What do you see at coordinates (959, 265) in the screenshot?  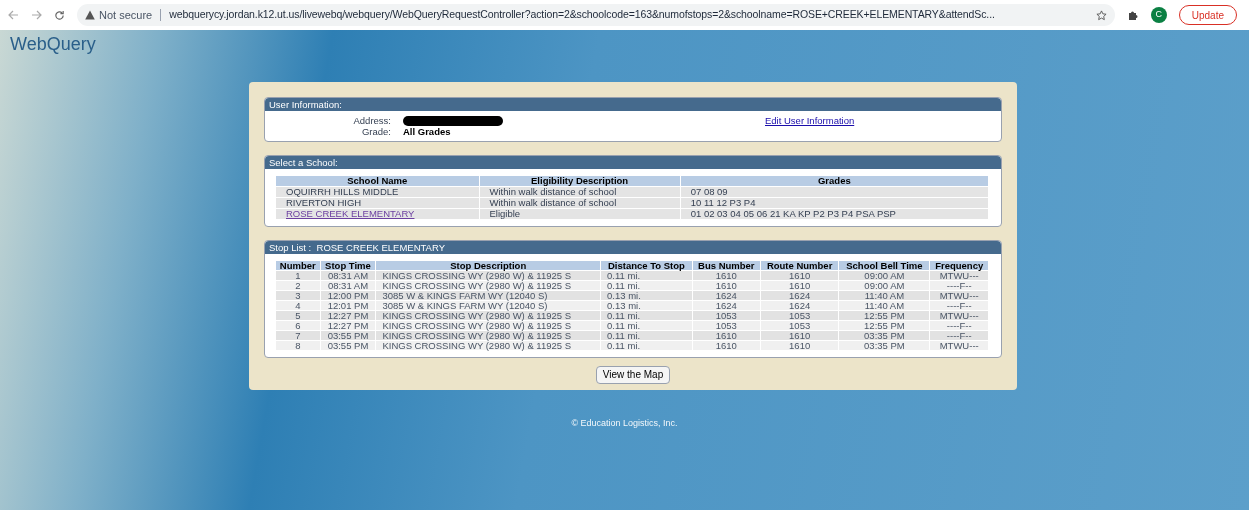 I see `column-header: Frequency` at bounding box center [959, 265].